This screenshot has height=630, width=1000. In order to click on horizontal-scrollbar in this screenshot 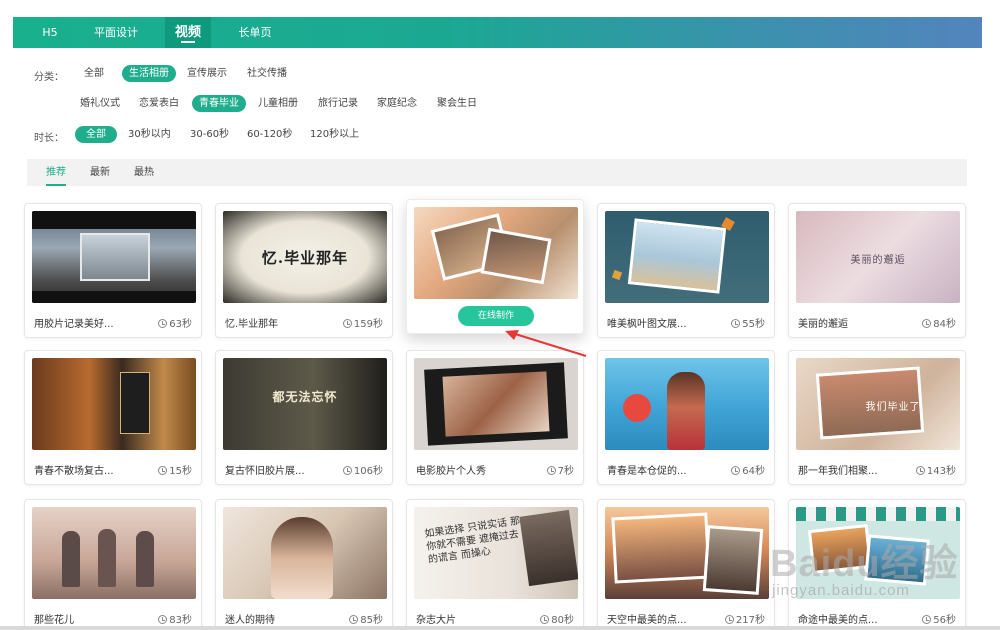, I will do `click(500, 628)`.